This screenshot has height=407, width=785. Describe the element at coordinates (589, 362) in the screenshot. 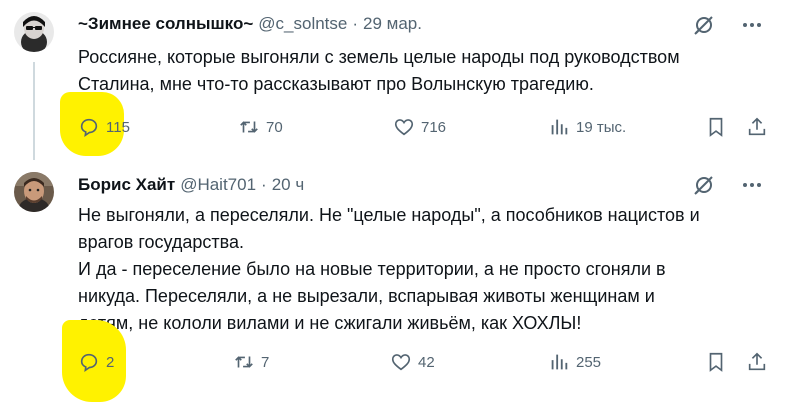

I see `views-count: 255` at that location.